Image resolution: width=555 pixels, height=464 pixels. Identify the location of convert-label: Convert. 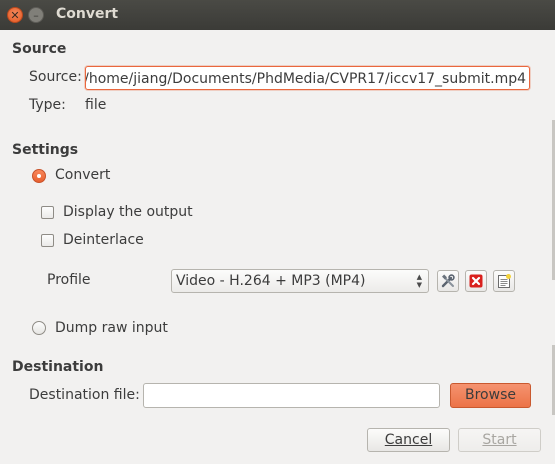
(82, 175).